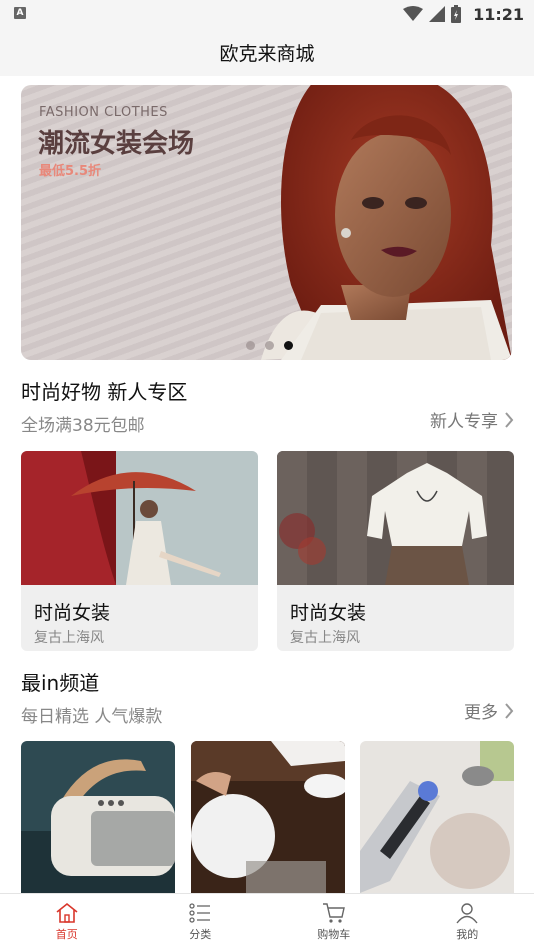 The width and height of the screenshot is (534, 950). I want to click on battery-icon, so click(456, 14).